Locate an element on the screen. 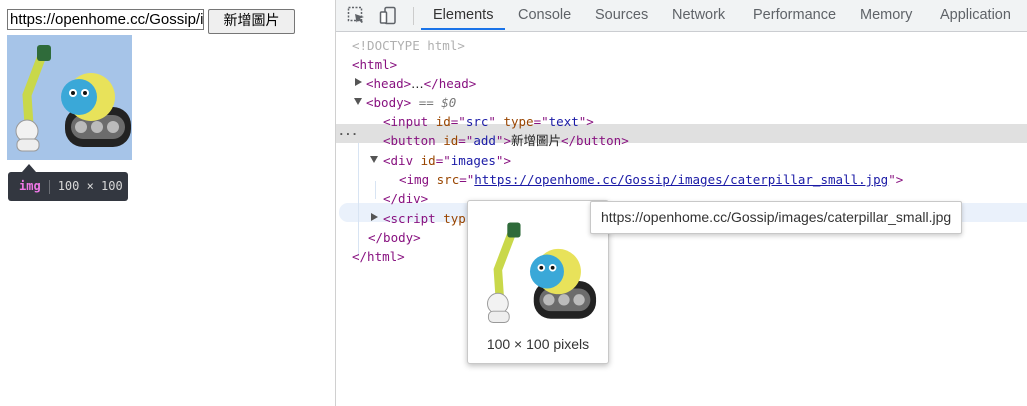 The image size is (1027, 406). tab-console: Console is located at coordinates (544, 15).